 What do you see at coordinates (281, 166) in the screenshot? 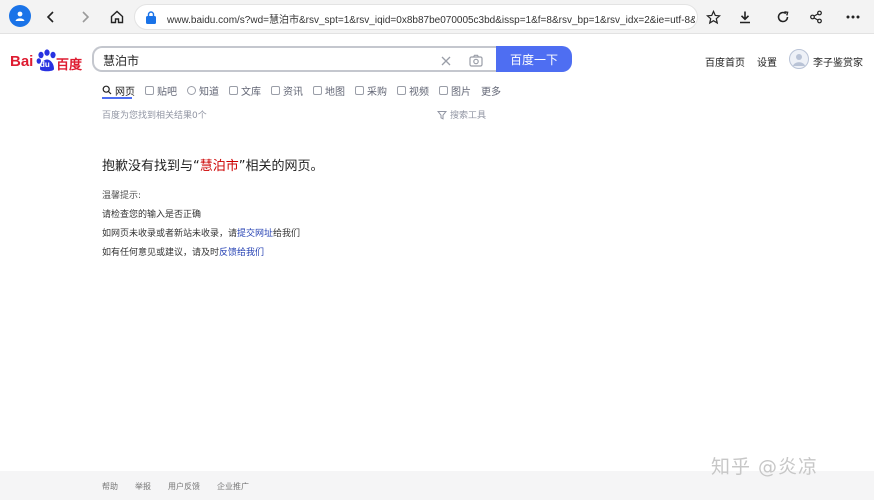
I see `headline-suffix: ”相关的网页。` at bounding box center [281, 166].